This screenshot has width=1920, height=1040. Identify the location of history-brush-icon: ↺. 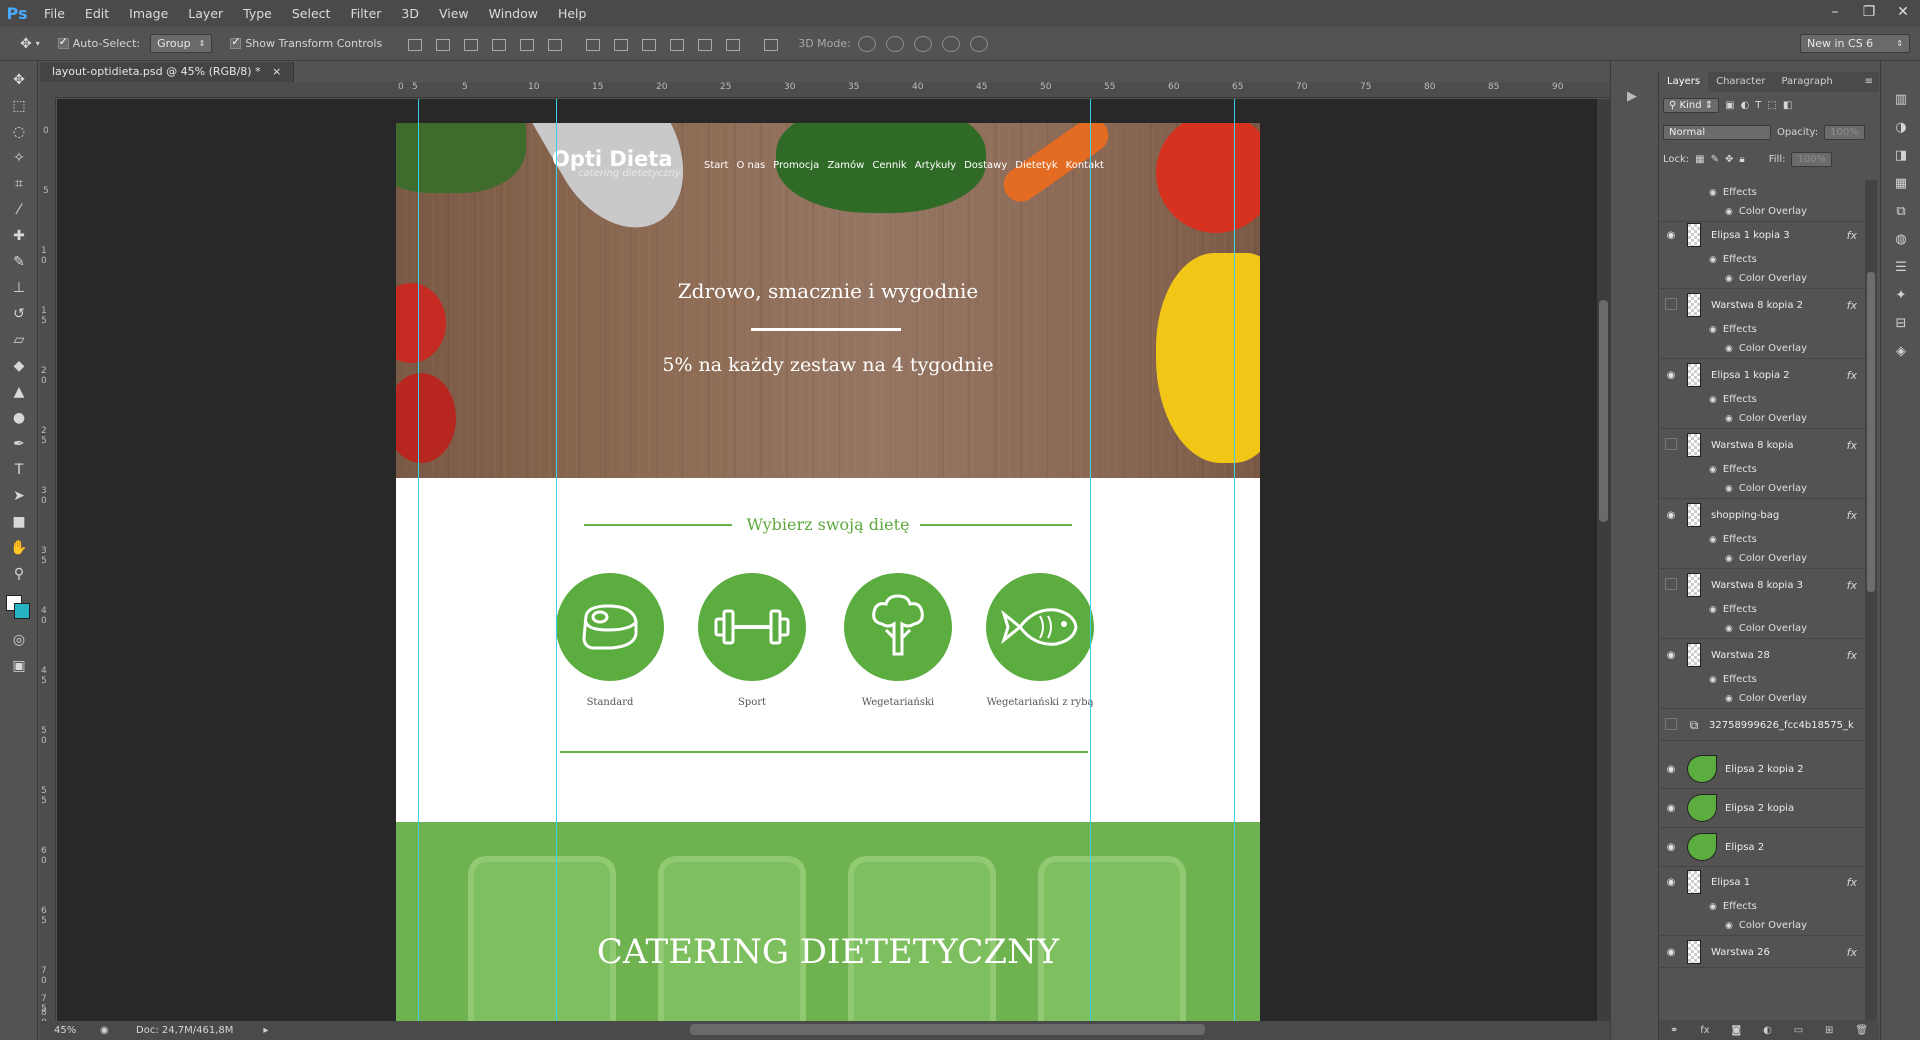
(19, 314).